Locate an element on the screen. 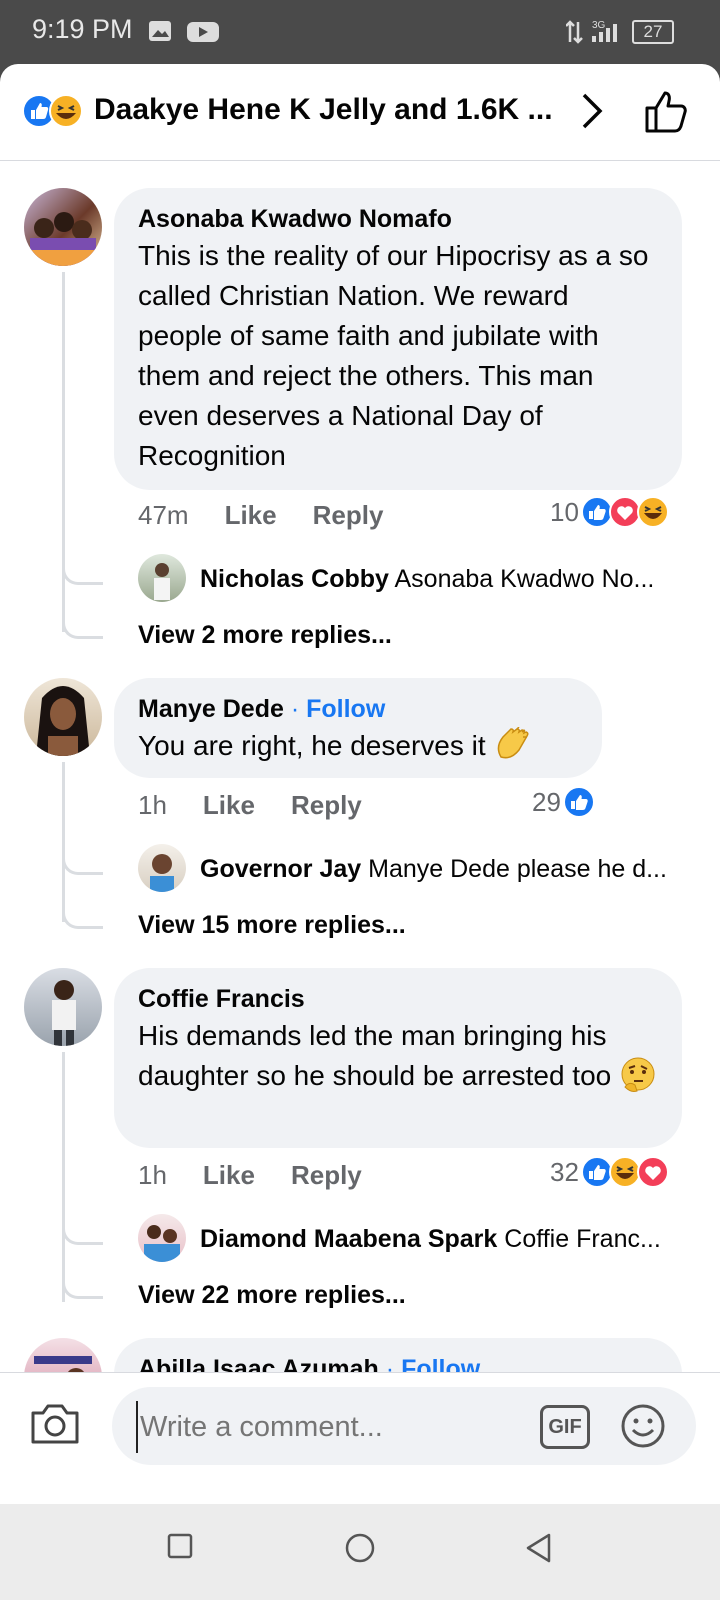  comment-author: Coffie Francis is located at coordinates (398, 999).